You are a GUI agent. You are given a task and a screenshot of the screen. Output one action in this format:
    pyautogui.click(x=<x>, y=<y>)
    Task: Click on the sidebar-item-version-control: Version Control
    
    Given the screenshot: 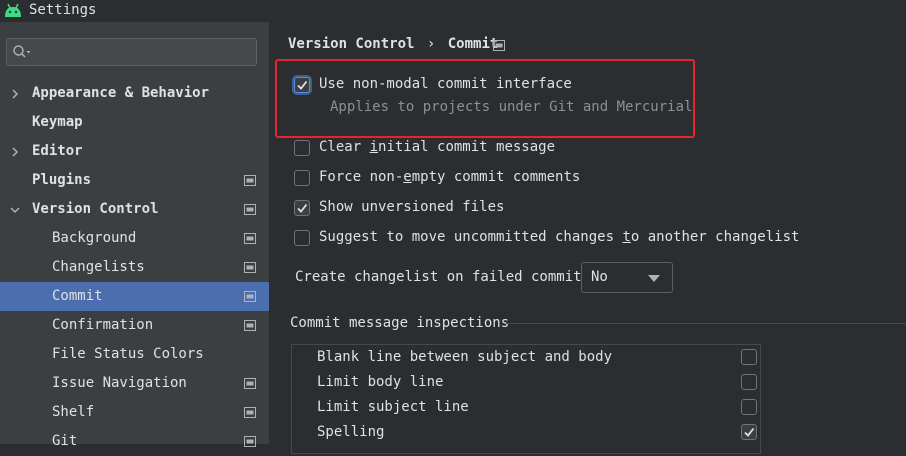 What is the action you would take?
    pyautogui.click(x=134, y=209)
    